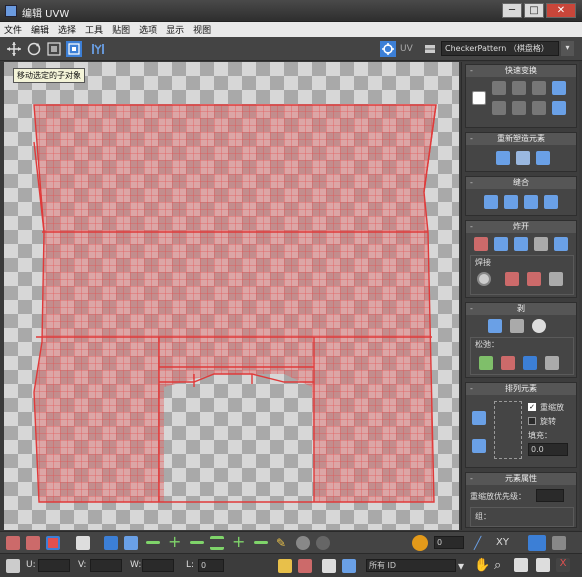 The image size is (582, 577). What do you see at coordinates (559, 543) in the screenshot?
I see `options-icon` at bounding box center [559, 543].